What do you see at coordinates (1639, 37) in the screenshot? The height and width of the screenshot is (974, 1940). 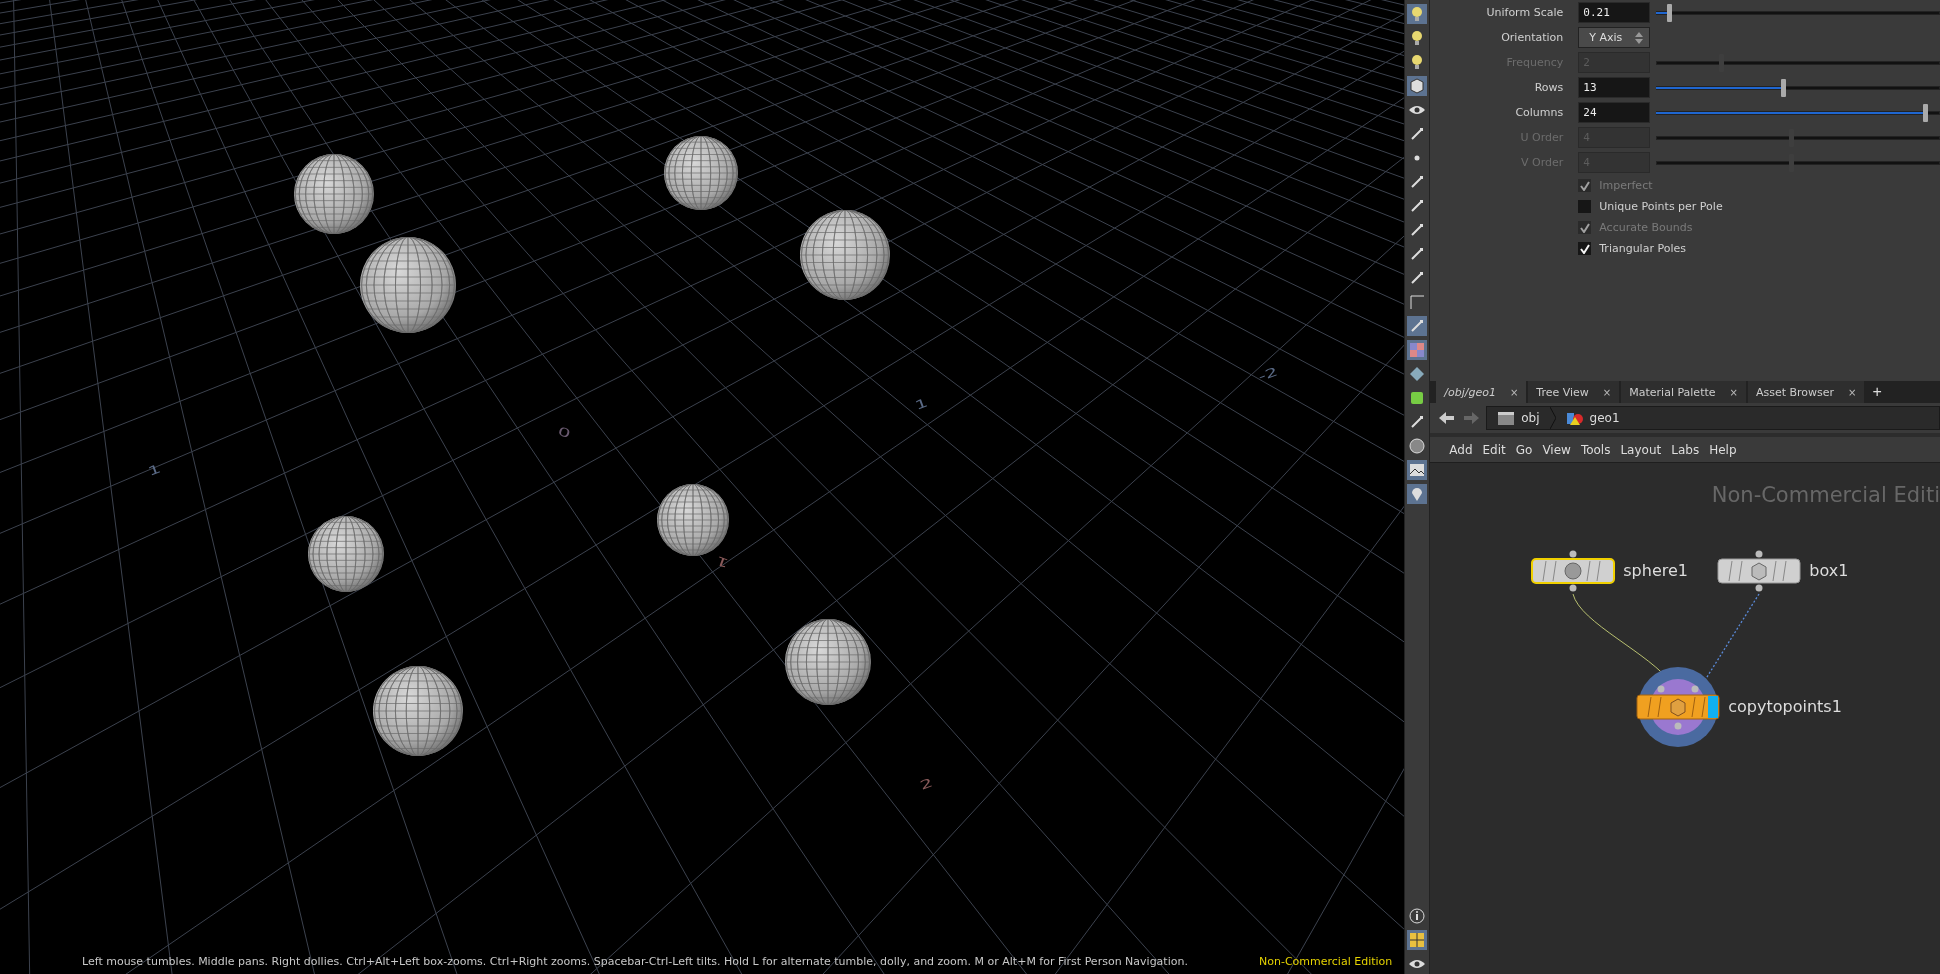 I see `up-down-arrows-icon` at bounding box center [1639, 37].